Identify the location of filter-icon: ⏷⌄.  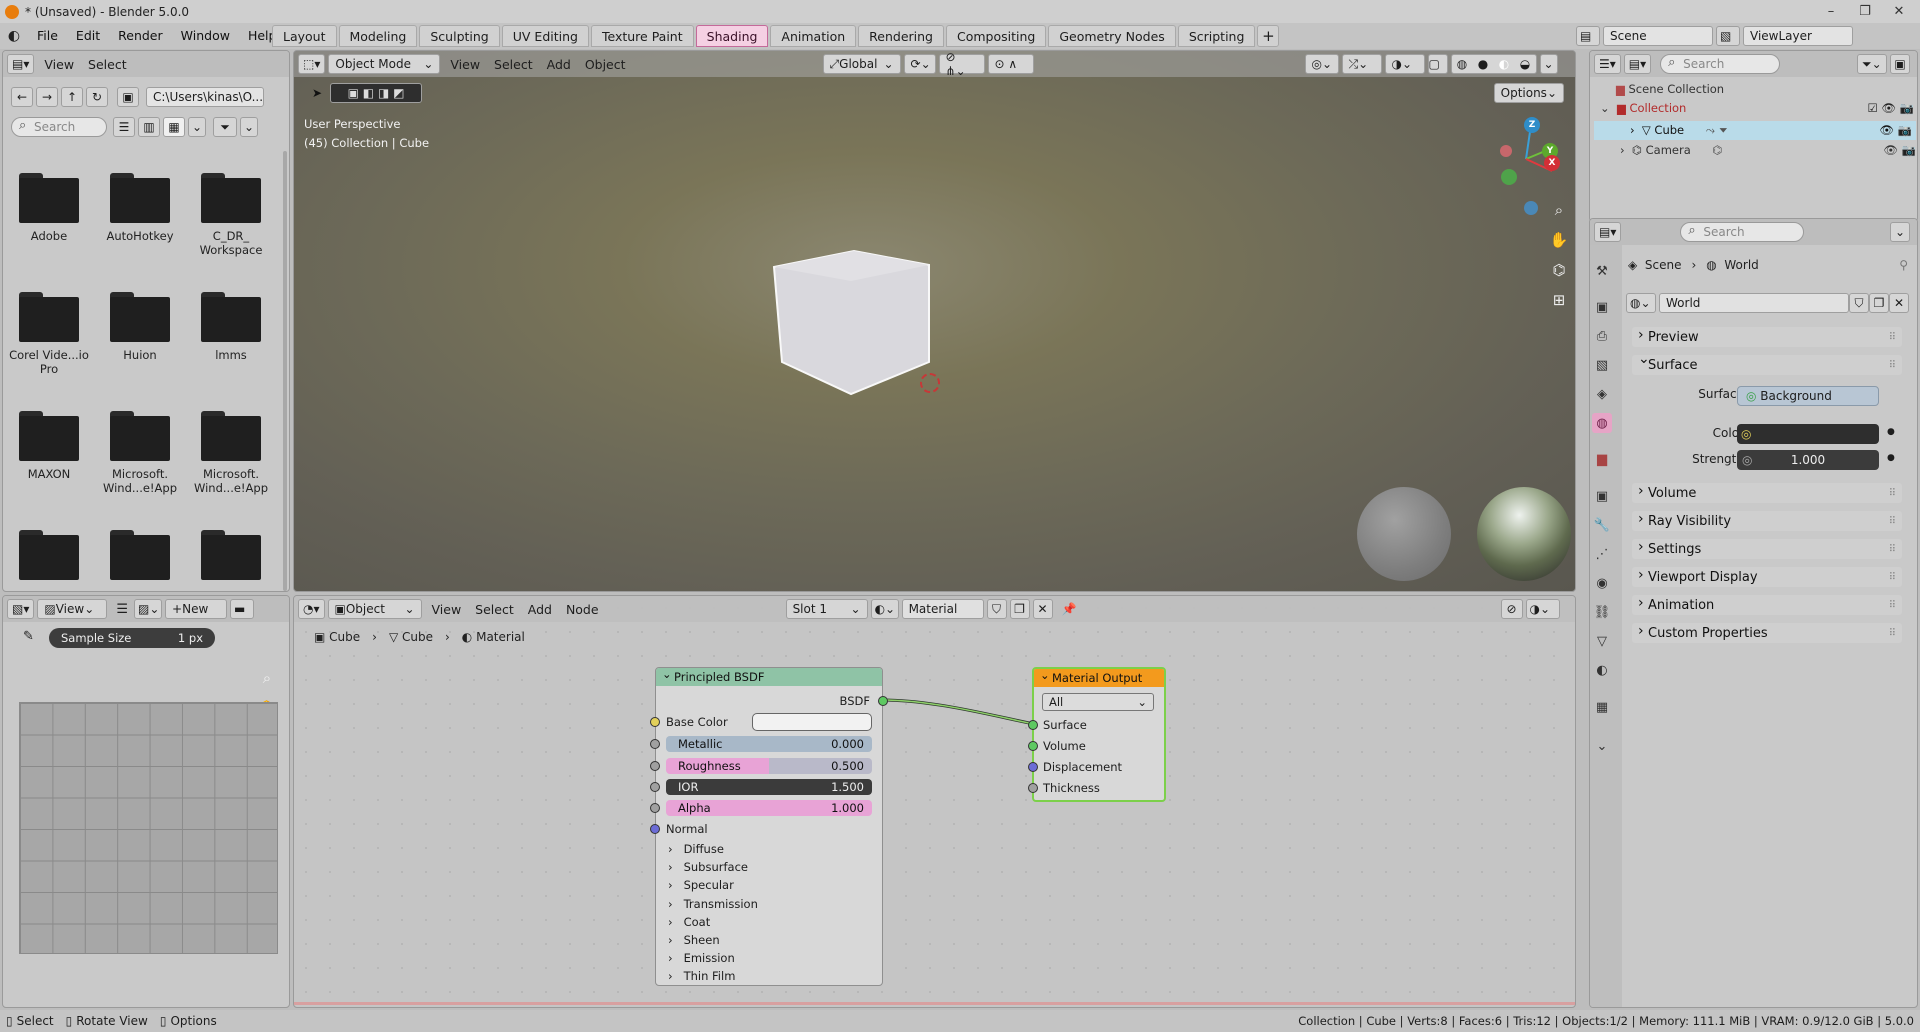
(1872, 64).